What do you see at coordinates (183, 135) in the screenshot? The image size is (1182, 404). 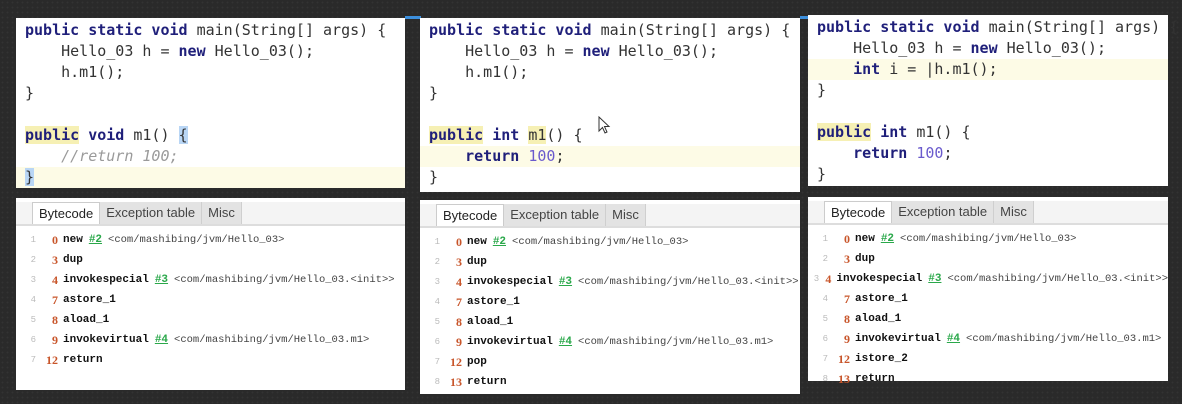 I see `code-token: {` at bounding box center [183, 135].